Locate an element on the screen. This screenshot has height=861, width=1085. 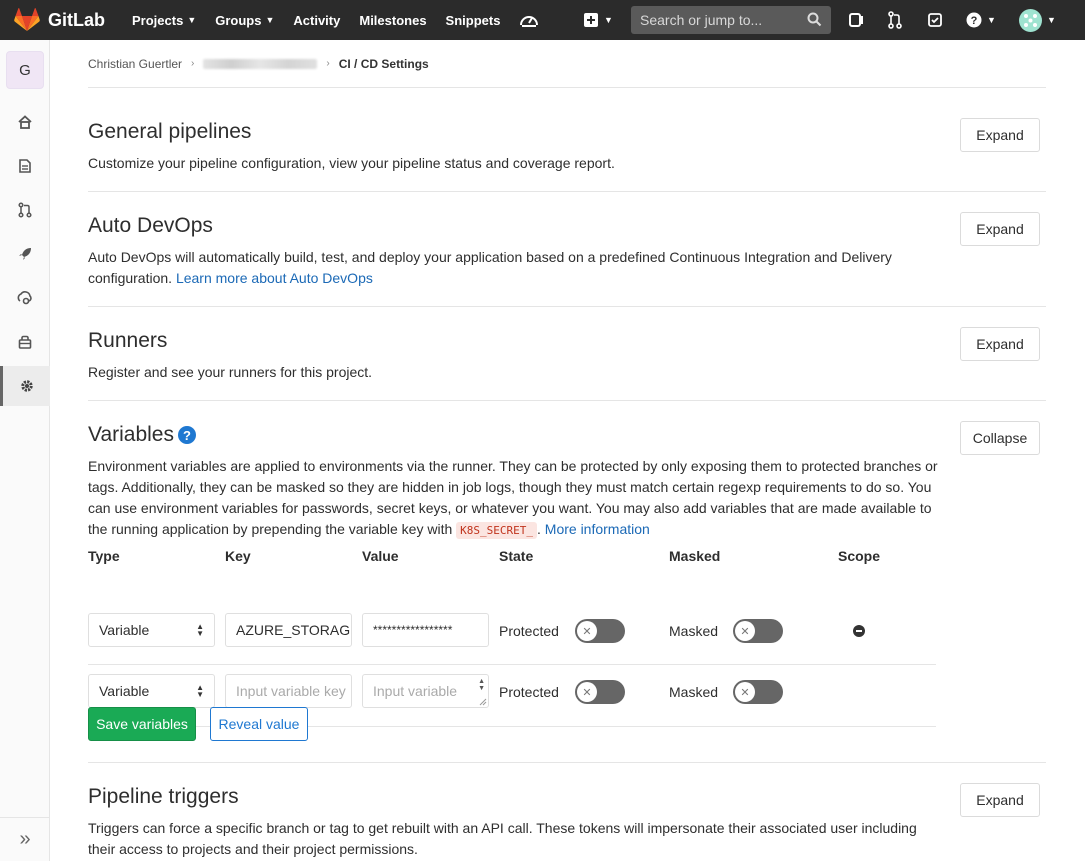
variable-key-input: Input variable key is located at coordinates (288, 691).